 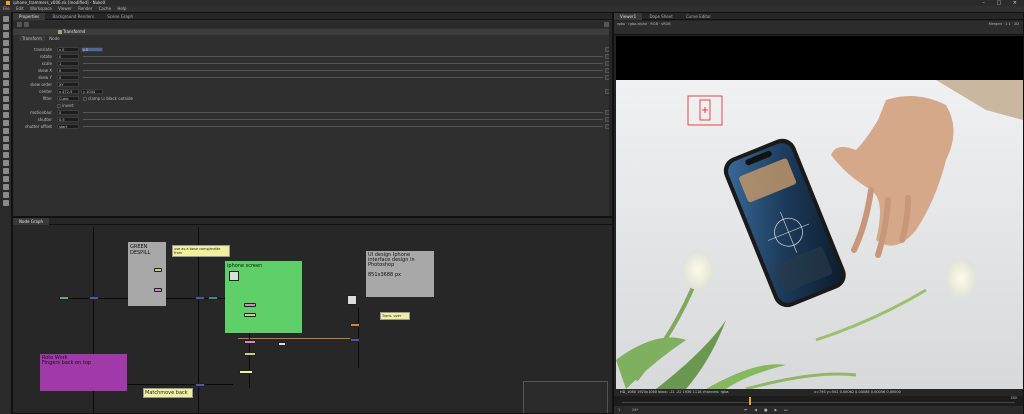 I want to click on transform-handle-icon, so click(x=706, y=114).